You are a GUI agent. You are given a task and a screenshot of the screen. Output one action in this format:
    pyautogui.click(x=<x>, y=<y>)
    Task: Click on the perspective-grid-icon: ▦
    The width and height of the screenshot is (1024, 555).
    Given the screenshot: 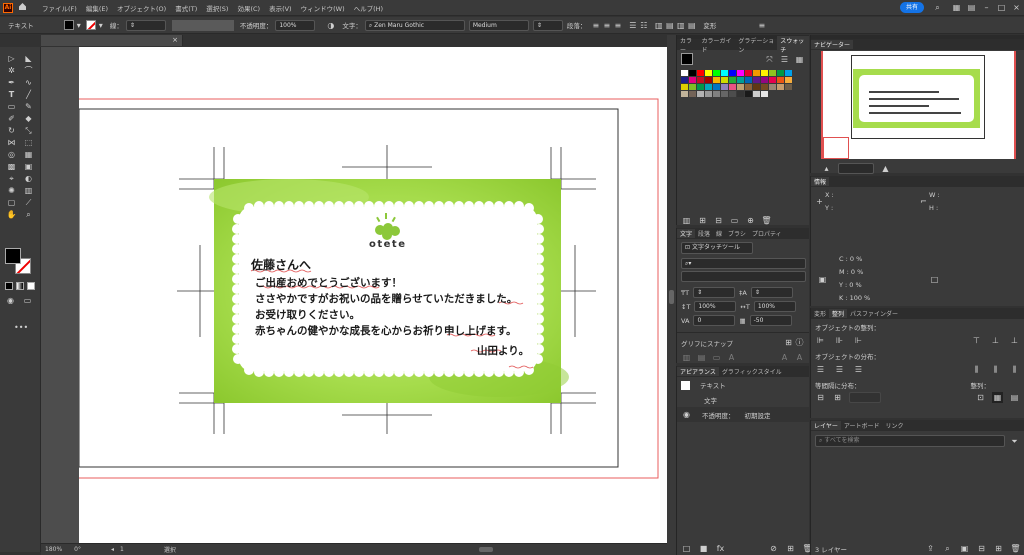 What is the action you would take?
    pyautogui.click(x=28, y=154)
    